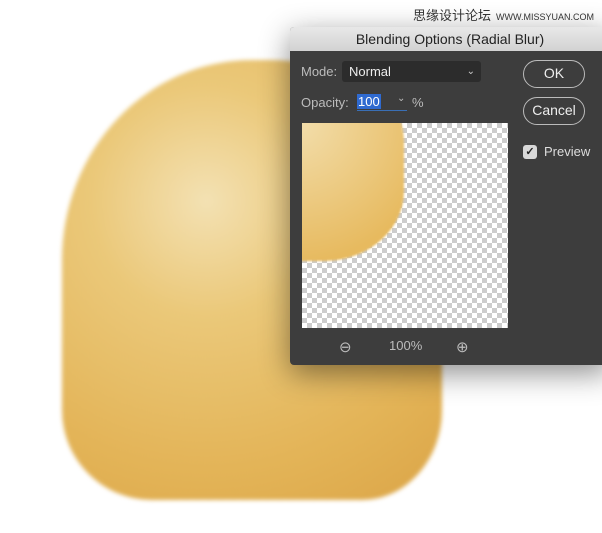 The height and width of the screenshot is (533, 602). Describe the element at coordinates (353, 192) in the screenshot. I see `preview-fur` at that location.